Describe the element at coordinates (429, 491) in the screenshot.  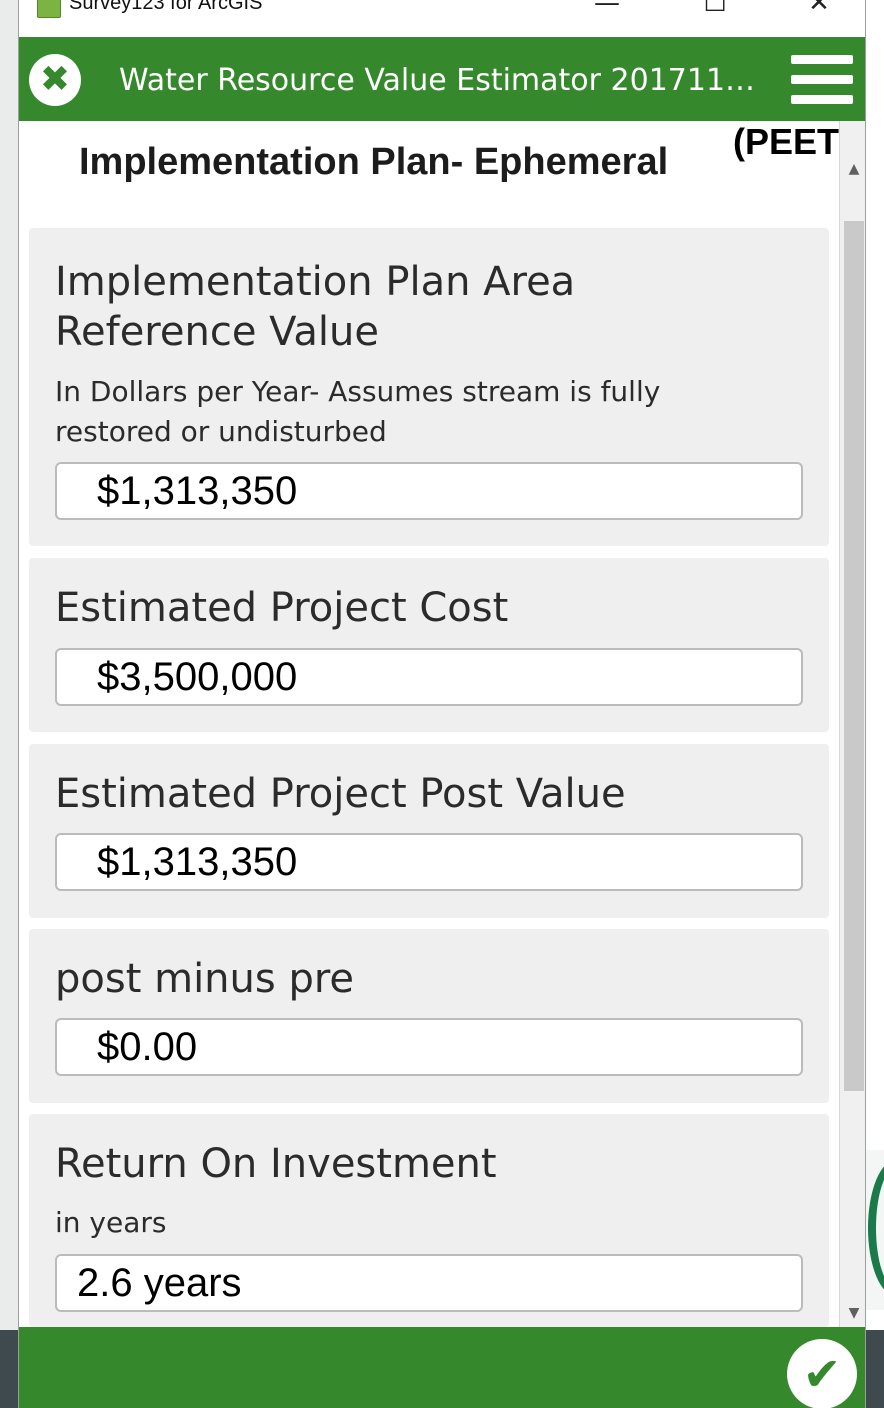
I see `reference-value-field: $1,313,350` at that location.